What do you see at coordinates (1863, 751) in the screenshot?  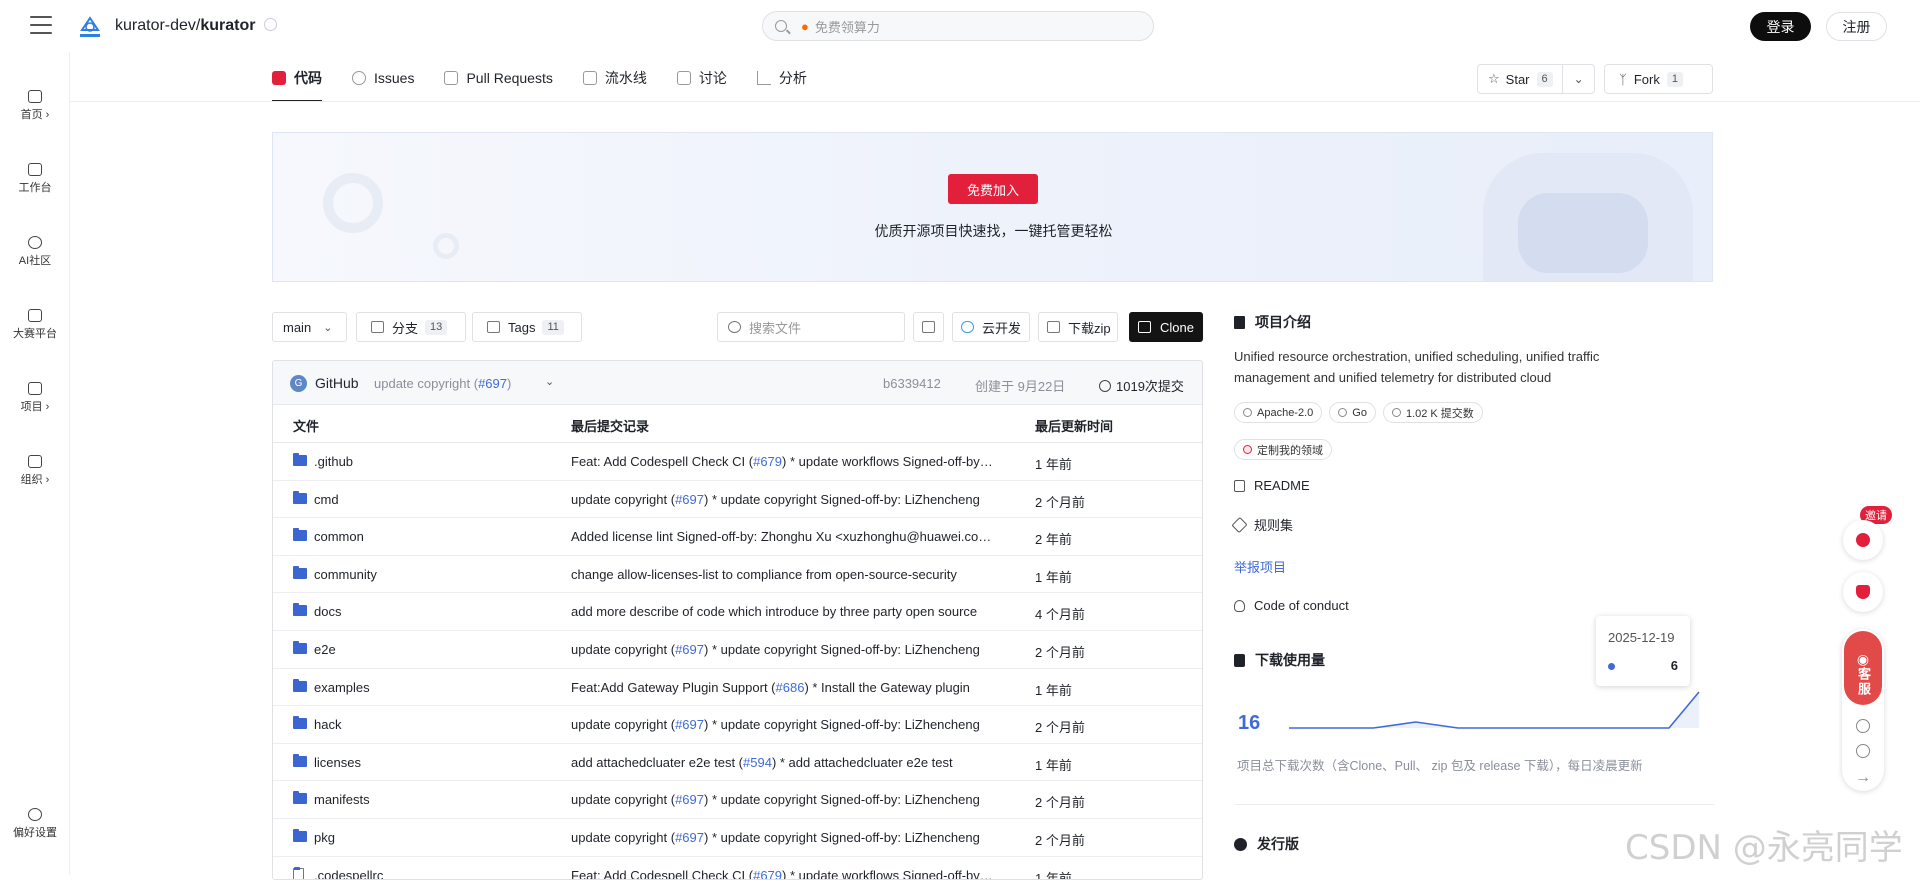 I see `feedback-icon` at bounding box center [1863, 751].